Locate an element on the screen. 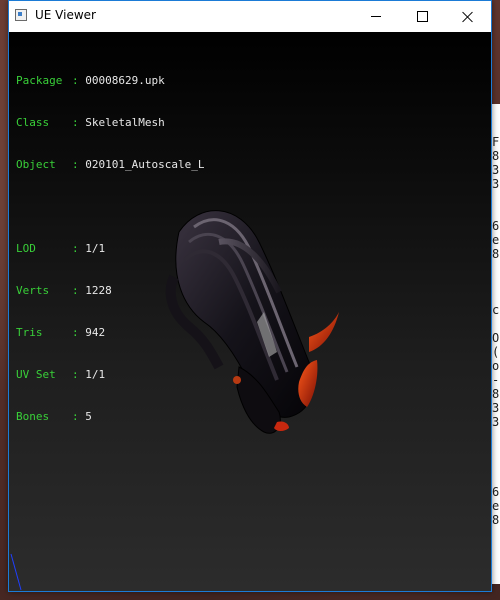 The height and width of the screenshot is (600, 500). bg-text: - is located at coordinates (496, 380).